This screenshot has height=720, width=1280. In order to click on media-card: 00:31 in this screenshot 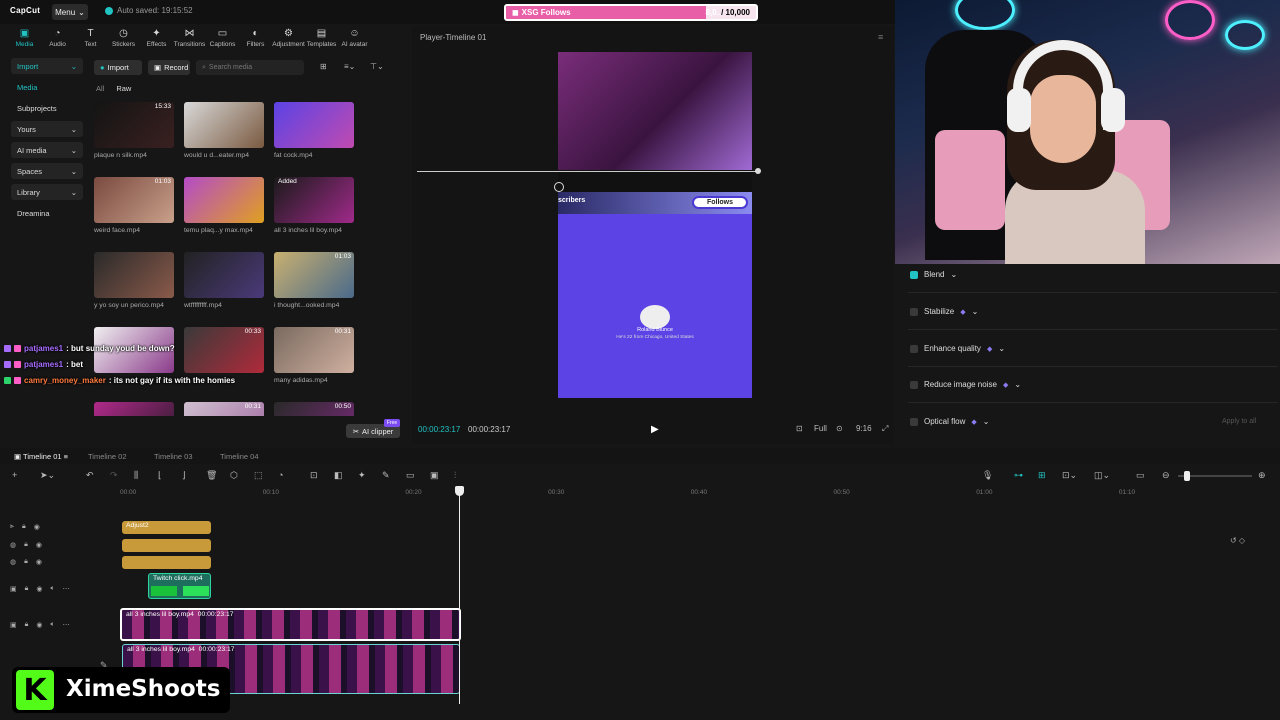, I will do `click(224, 409)`.